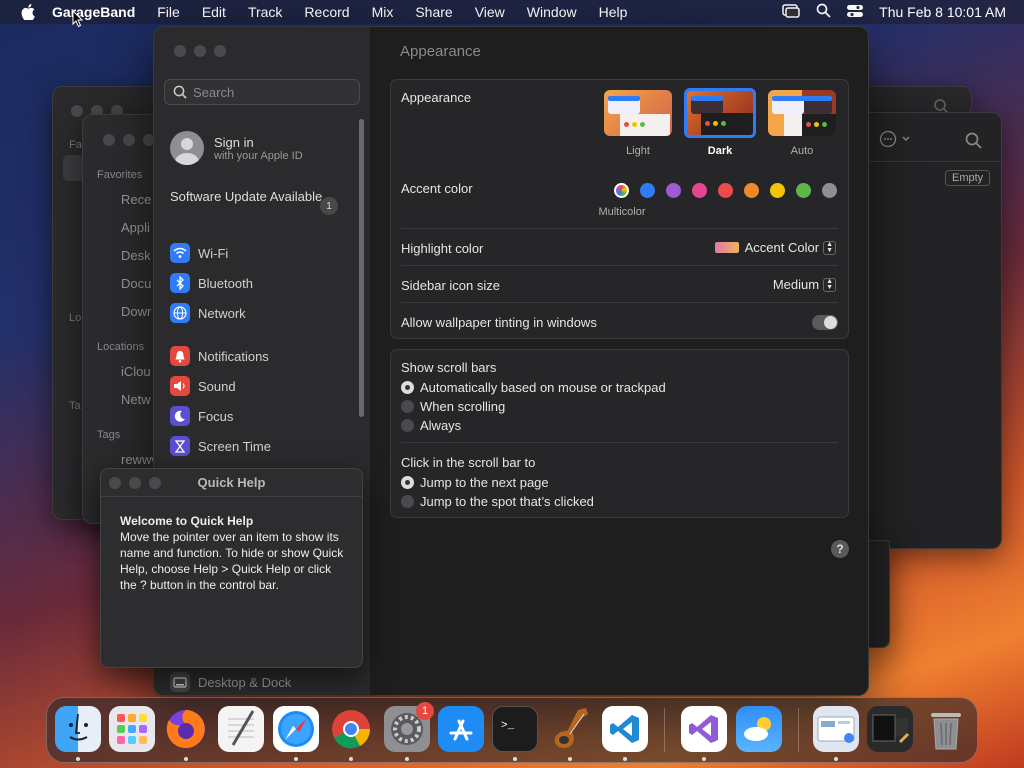  Describe the element at coordinates (213, 253) in the screenshot. I see `sidebar-item-label: Wi-Fi` at that location.